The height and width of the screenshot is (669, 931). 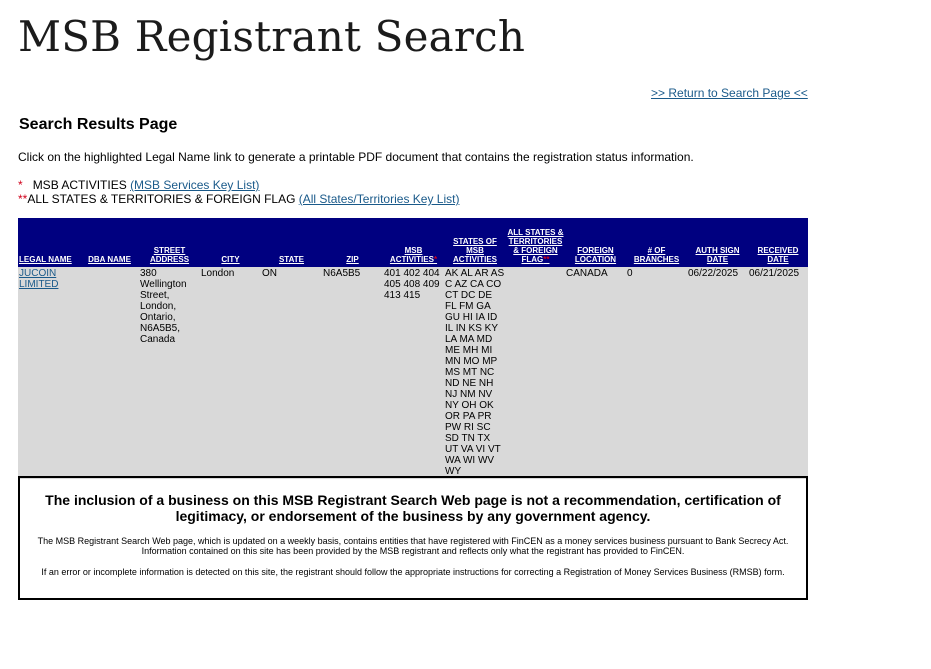 I want to click on header-legal-name: LEGAL NAME, so click(x=49, y=242).